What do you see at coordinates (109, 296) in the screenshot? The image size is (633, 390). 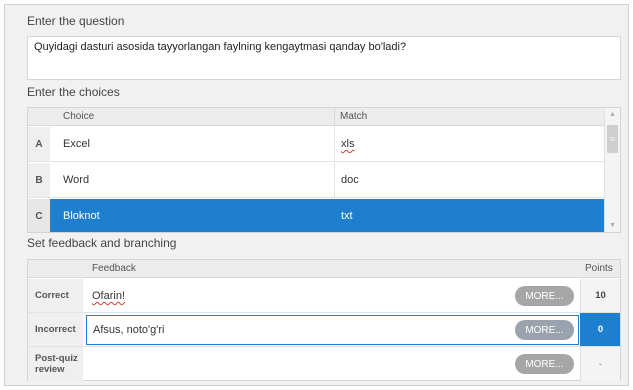 I see `feedback-text: Ofarin!` at bounding box center [109, 296].